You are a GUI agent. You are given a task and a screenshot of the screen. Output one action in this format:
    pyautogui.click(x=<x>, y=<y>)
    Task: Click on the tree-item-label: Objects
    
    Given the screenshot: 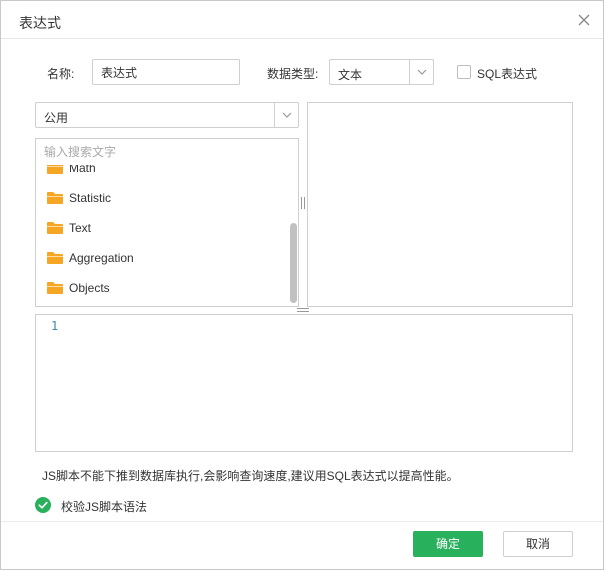 What is the action you would take?
    pyautogui.click(x=89, y=288)
    